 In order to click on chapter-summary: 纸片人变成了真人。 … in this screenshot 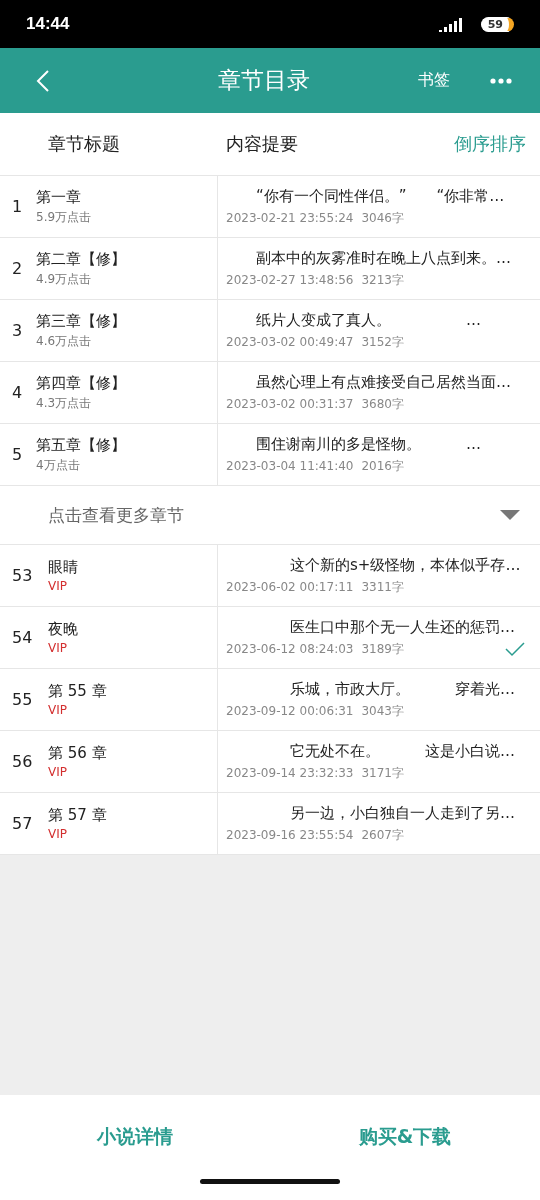, I will do `click(368, 320)`.